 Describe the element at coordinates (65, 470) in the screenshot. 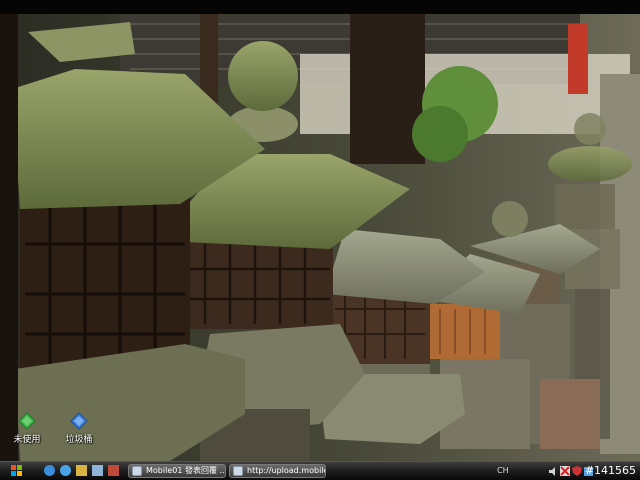

I see `media-icon` at that location.